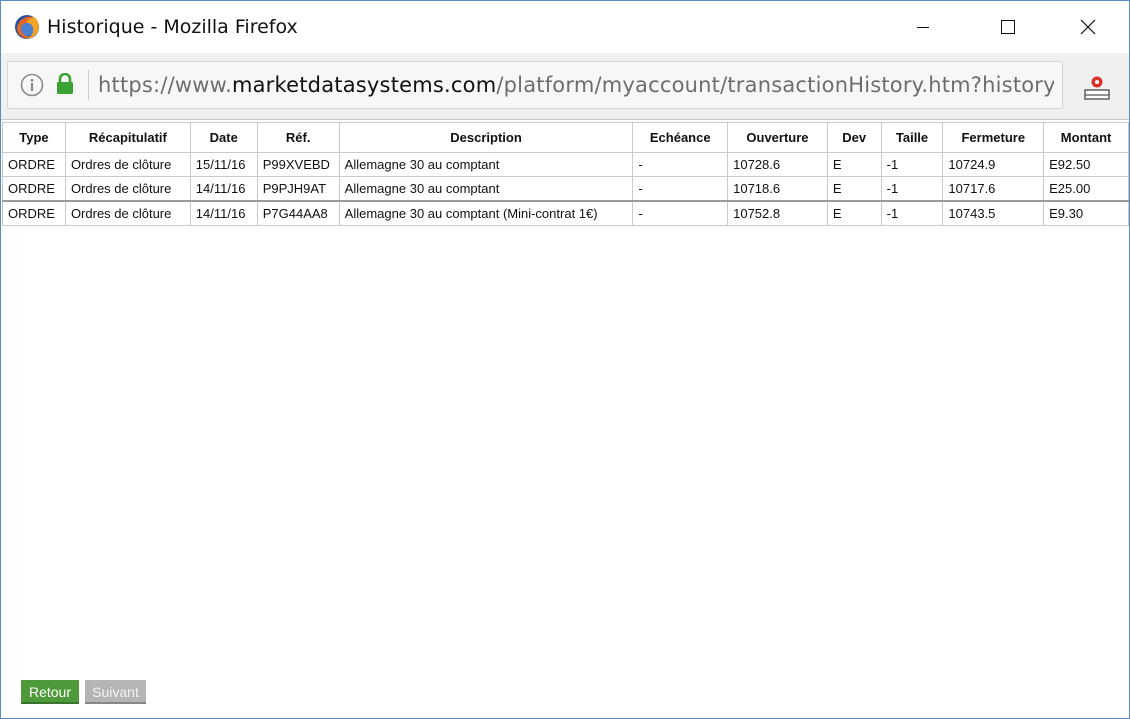 This screenshot has width=1130, height=719. What do you see at coordinates (223, 137) in the screenshot?
I see `column-header: Date` at bounding box center [223, 137].